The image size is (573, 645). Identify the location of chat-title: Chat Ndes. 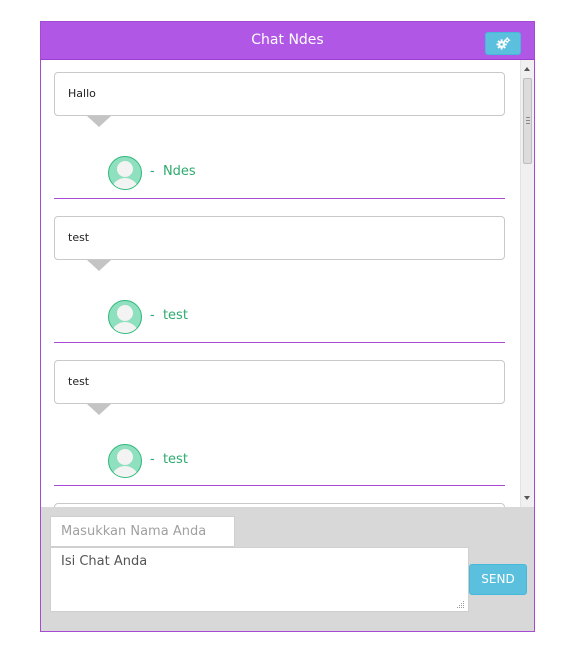
(287, 40).